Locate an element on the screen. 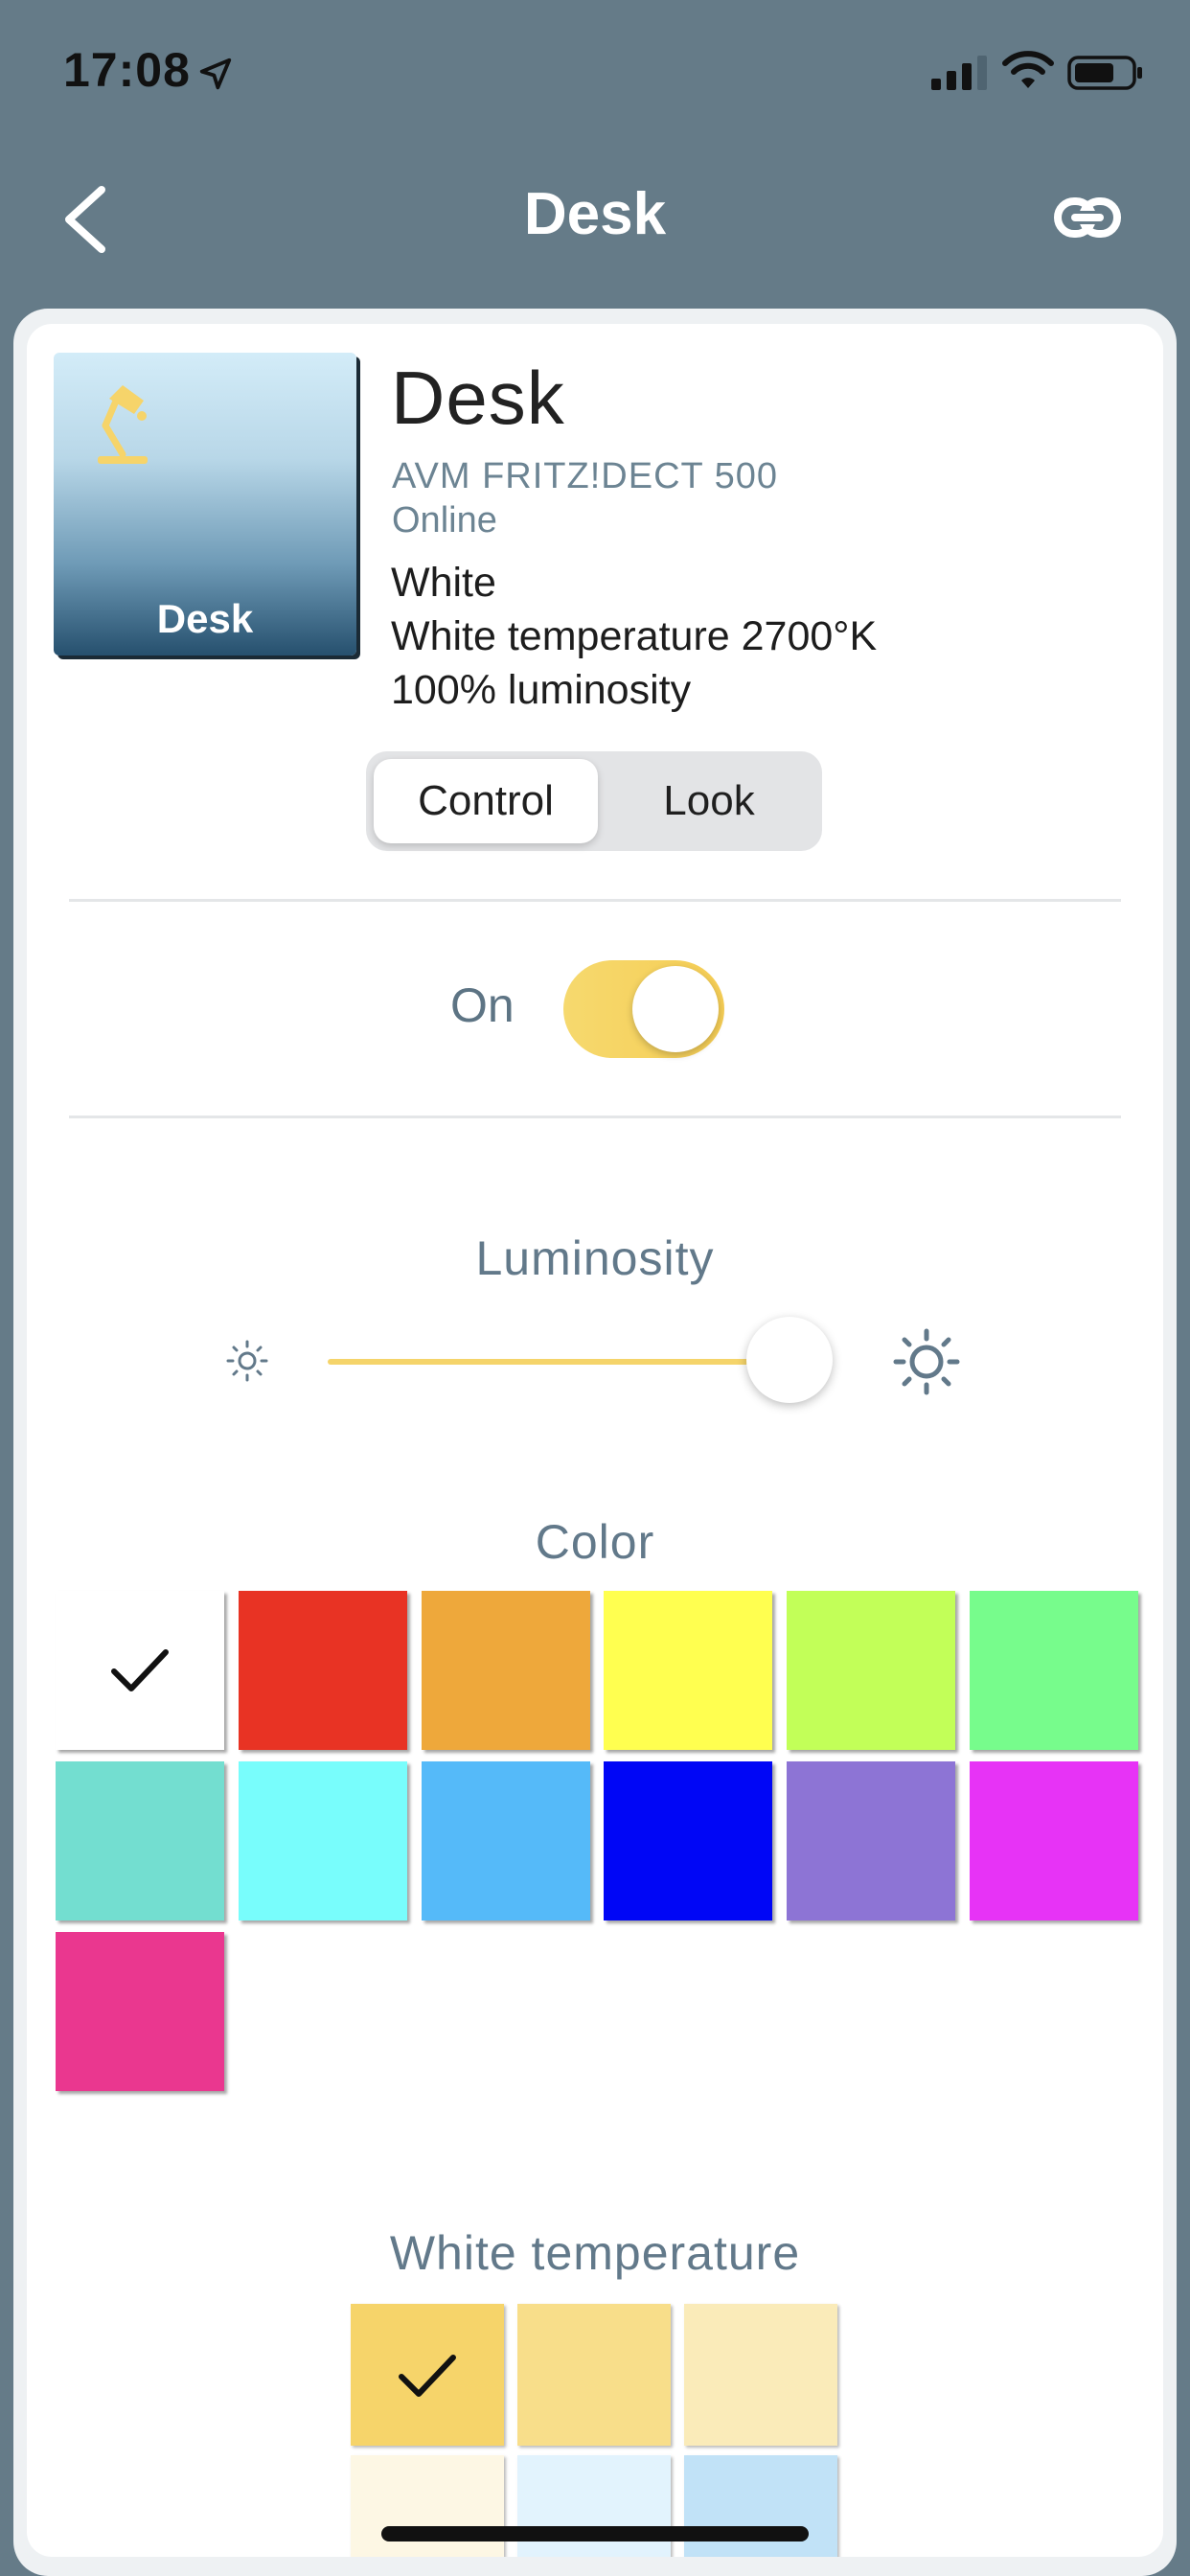 This screenshot has width=1190, height=2576. tab-look: Look is located at coordinates (709, 801).